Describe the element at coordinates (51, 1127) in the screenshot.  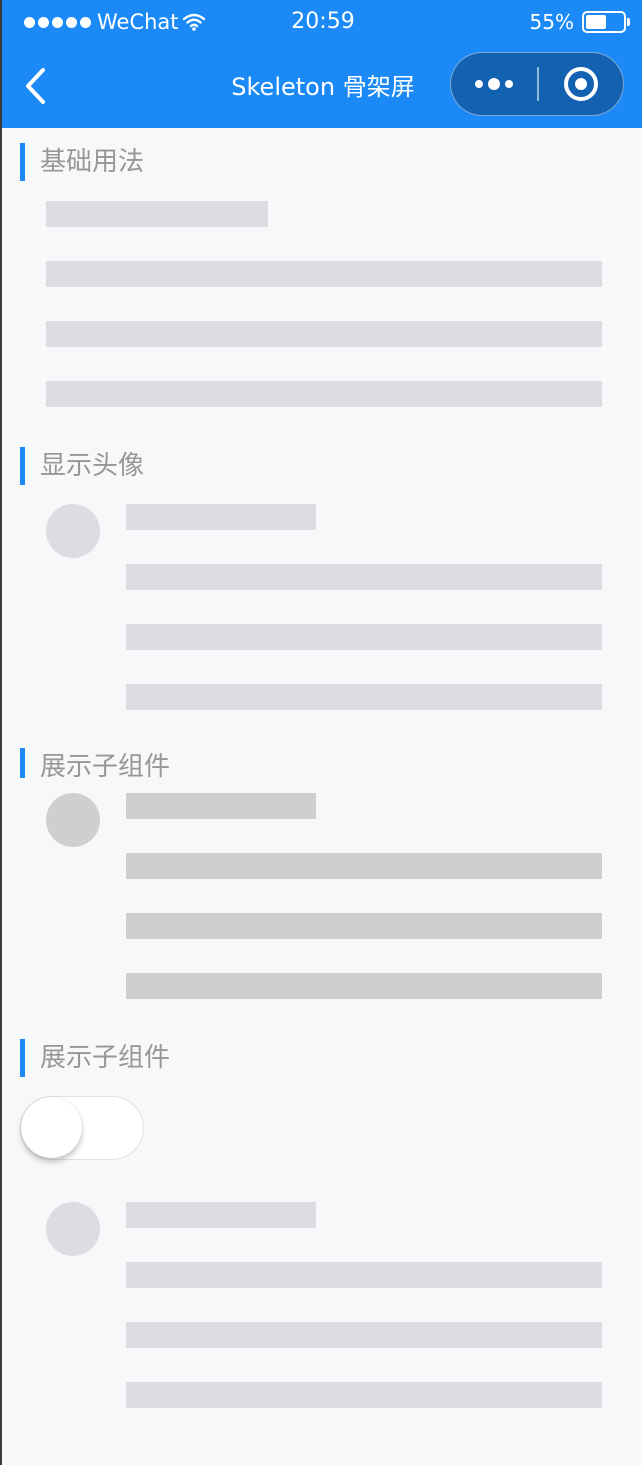
I see `switch-knob` at that location.